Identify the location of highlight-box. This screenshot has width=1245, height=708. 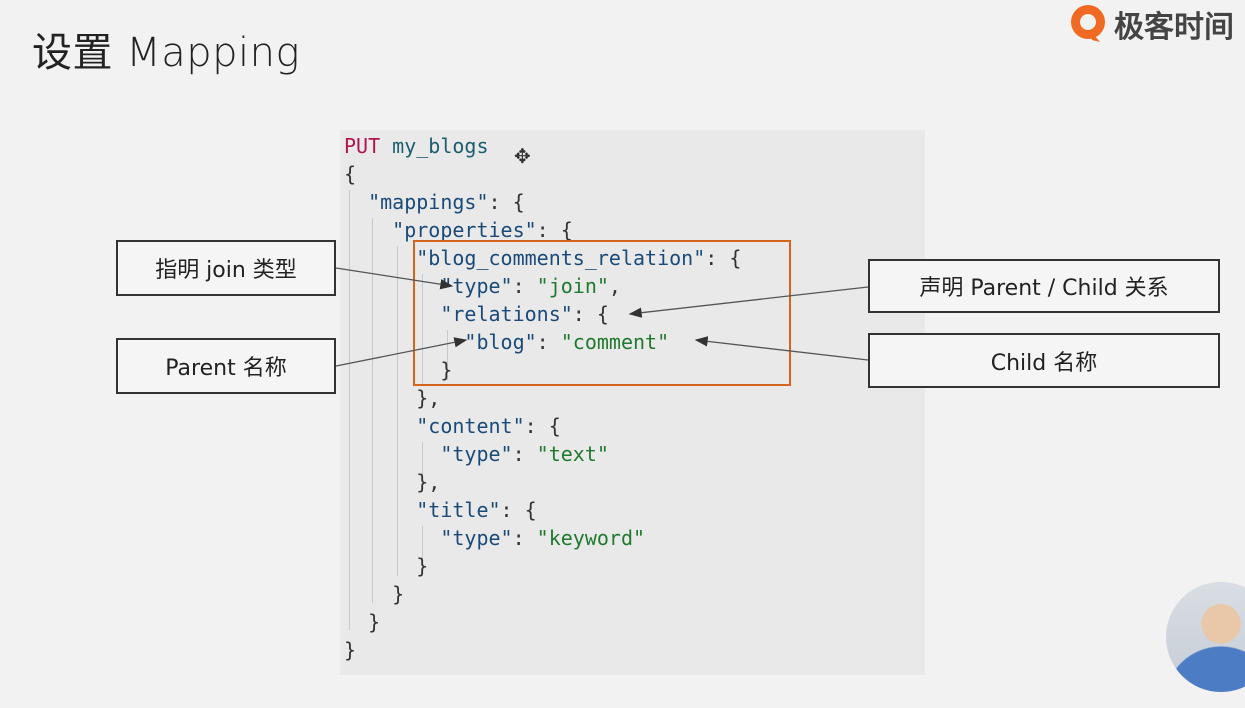
(602, 313).